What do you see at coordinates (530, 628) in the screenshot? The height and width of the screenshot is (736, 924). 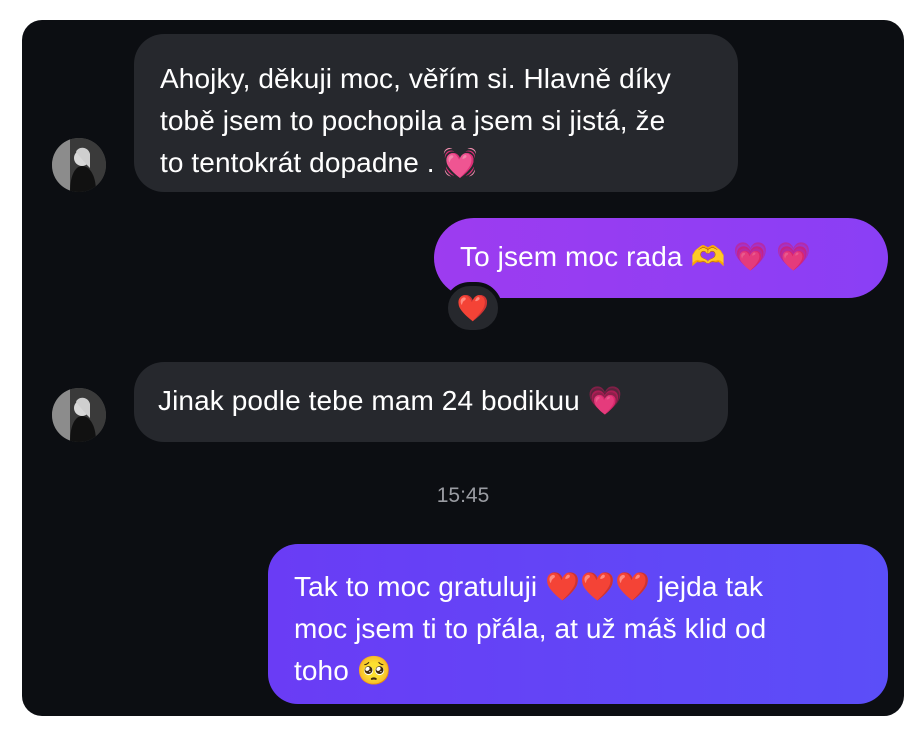 I see `message-line: moc jsem ti to přála, at už máš klid od` at bounding box center [530, 628].